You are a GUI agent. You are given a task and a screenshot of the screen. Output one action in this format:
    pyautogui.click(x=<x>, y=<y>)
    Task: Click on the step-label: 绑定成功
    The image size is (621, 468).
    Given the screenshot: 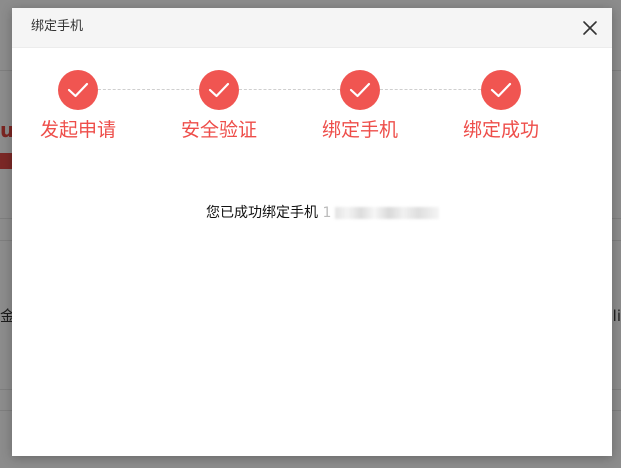 What is the action you would take?
    pyautogui.click(x=500, y=130)
    